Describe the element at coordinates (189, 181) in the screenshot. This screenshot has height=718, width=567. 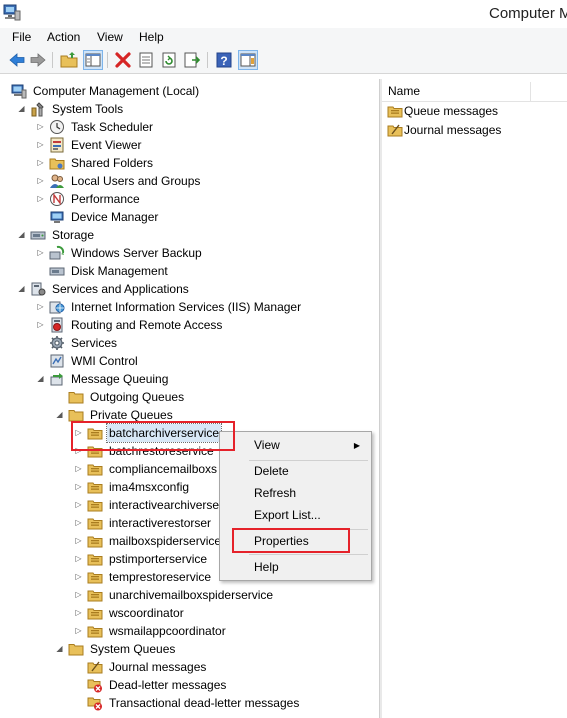
I see `tree-item-local-users-and-groups: ▷ Local Users and Groups` at that location.